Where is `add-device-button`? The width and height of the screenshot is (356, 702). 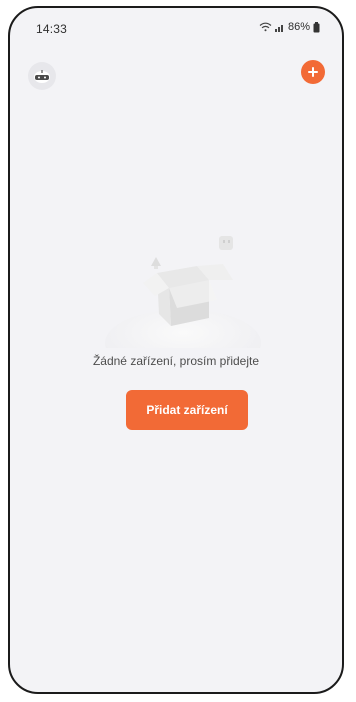
add-device-button is located at coordinates (313, 72).